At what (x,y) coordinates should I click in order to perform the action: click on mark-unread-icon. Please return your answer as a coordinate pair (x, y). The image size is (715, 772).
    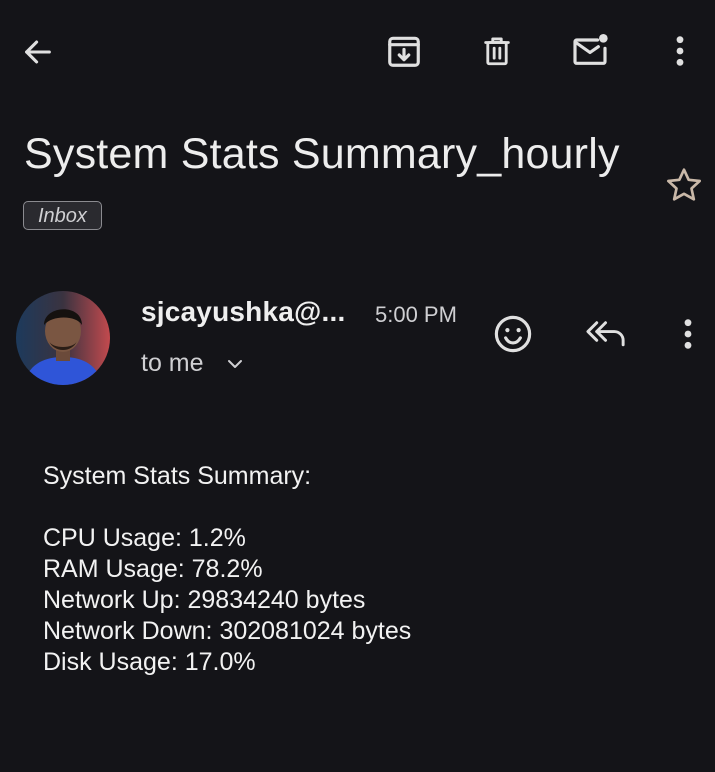
    Looking at the image, I should click on (590, 50).